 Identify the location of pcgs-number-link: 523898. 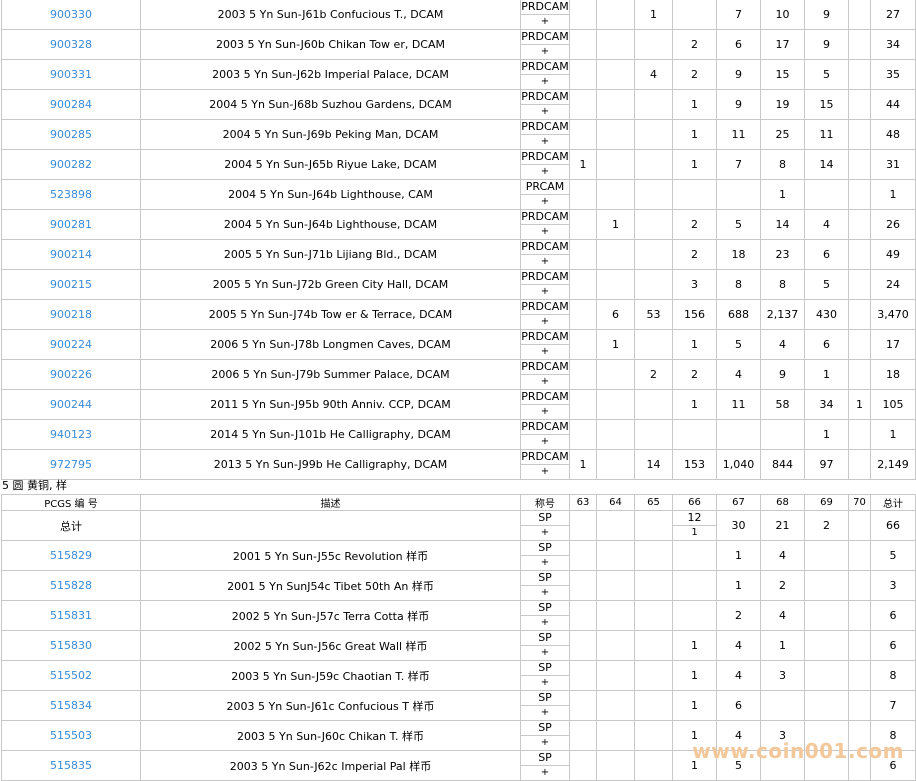
(71, 194).